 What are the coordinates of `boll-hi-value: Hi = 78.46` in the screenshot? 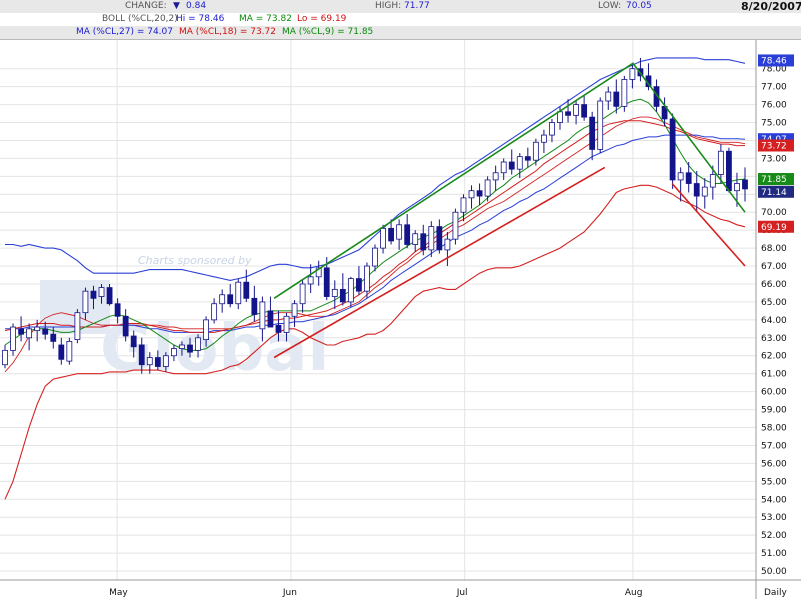 It's located at (200, 19).